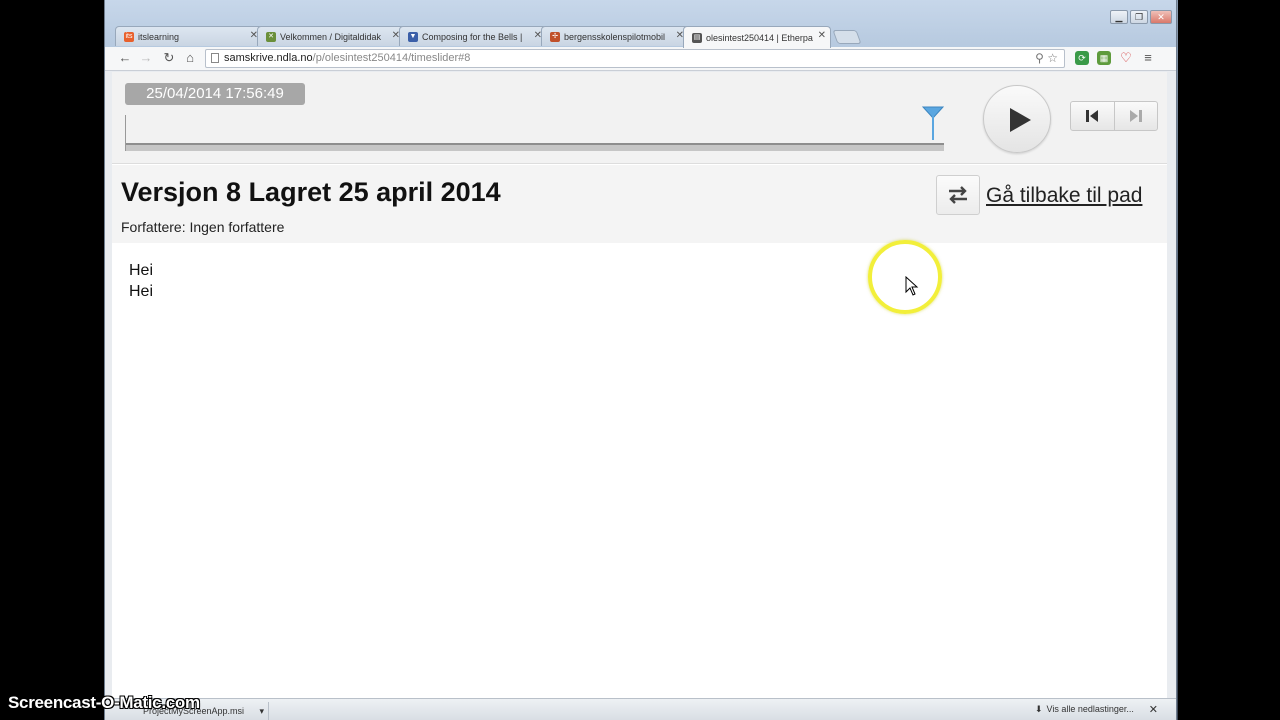 The width and height of the screenshot is (1280, 720). I want to click on zoom-icon: ⚲, so click(1039, 58).